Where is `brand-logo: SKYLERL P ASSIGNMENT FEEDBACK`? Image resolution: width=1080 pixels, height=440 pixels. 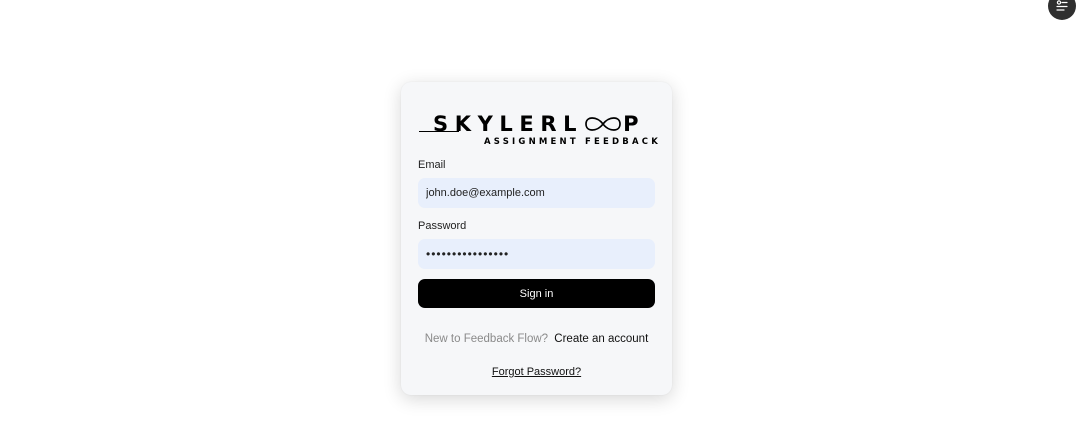 brand-logo: SKYLERL P ASSIGNMENT FEEDBACK is located at coordinates (538, 132).